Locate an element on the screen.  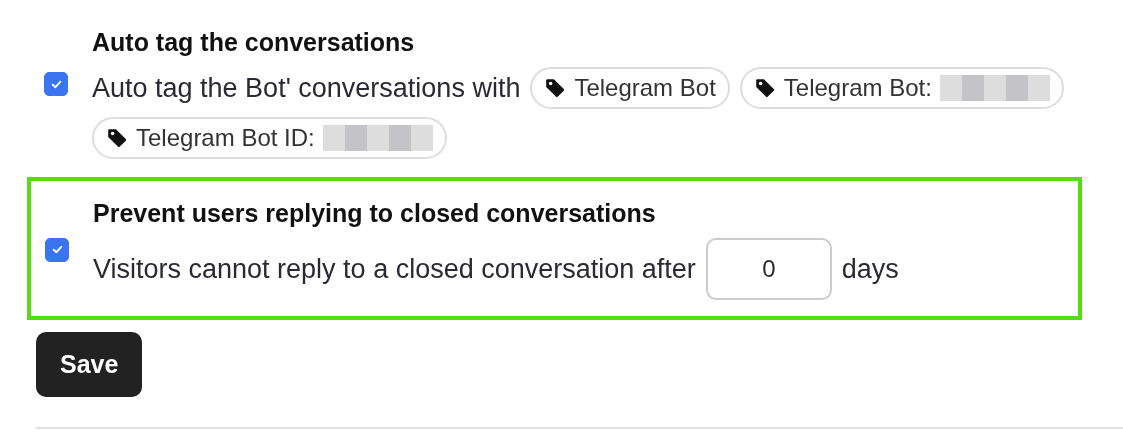
days-input: 0 is located at coordinates (768, 269).